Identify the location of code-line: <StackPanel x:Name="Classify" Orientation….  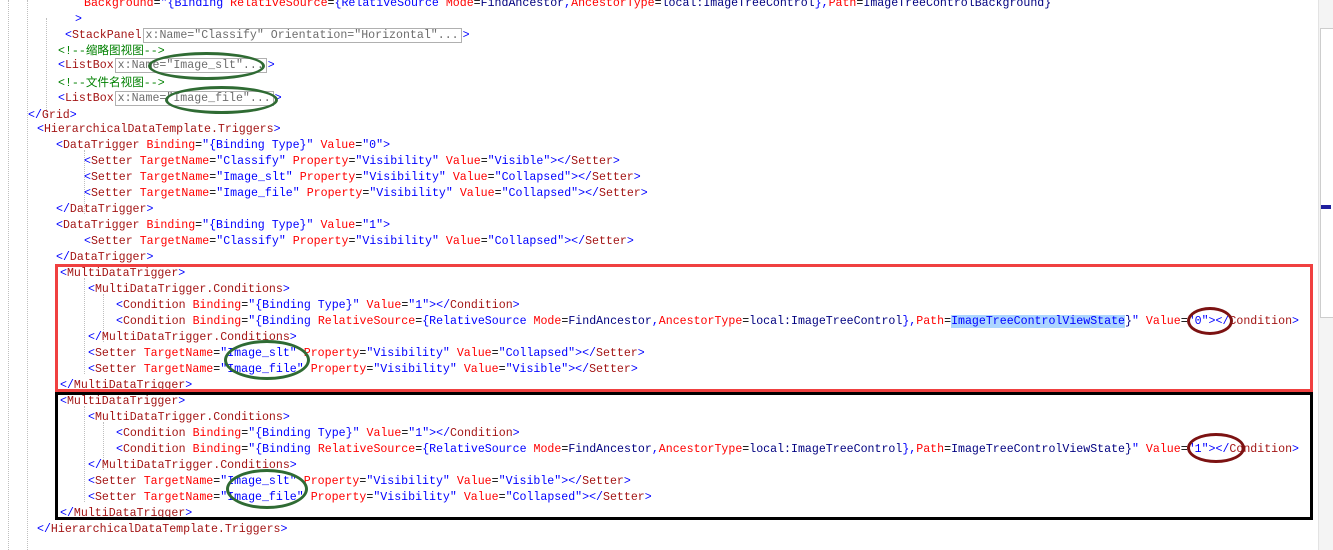
(267, 35).